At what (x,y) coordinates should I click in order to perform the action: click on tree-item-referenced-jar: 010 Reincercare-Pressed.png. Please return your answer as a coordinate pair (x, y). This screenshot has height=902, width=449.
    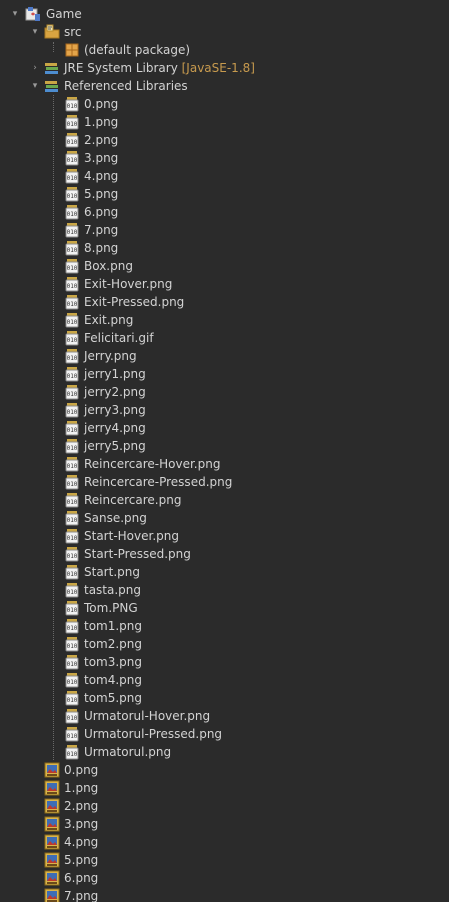
    Looking at the image, I should click on (224, 482).